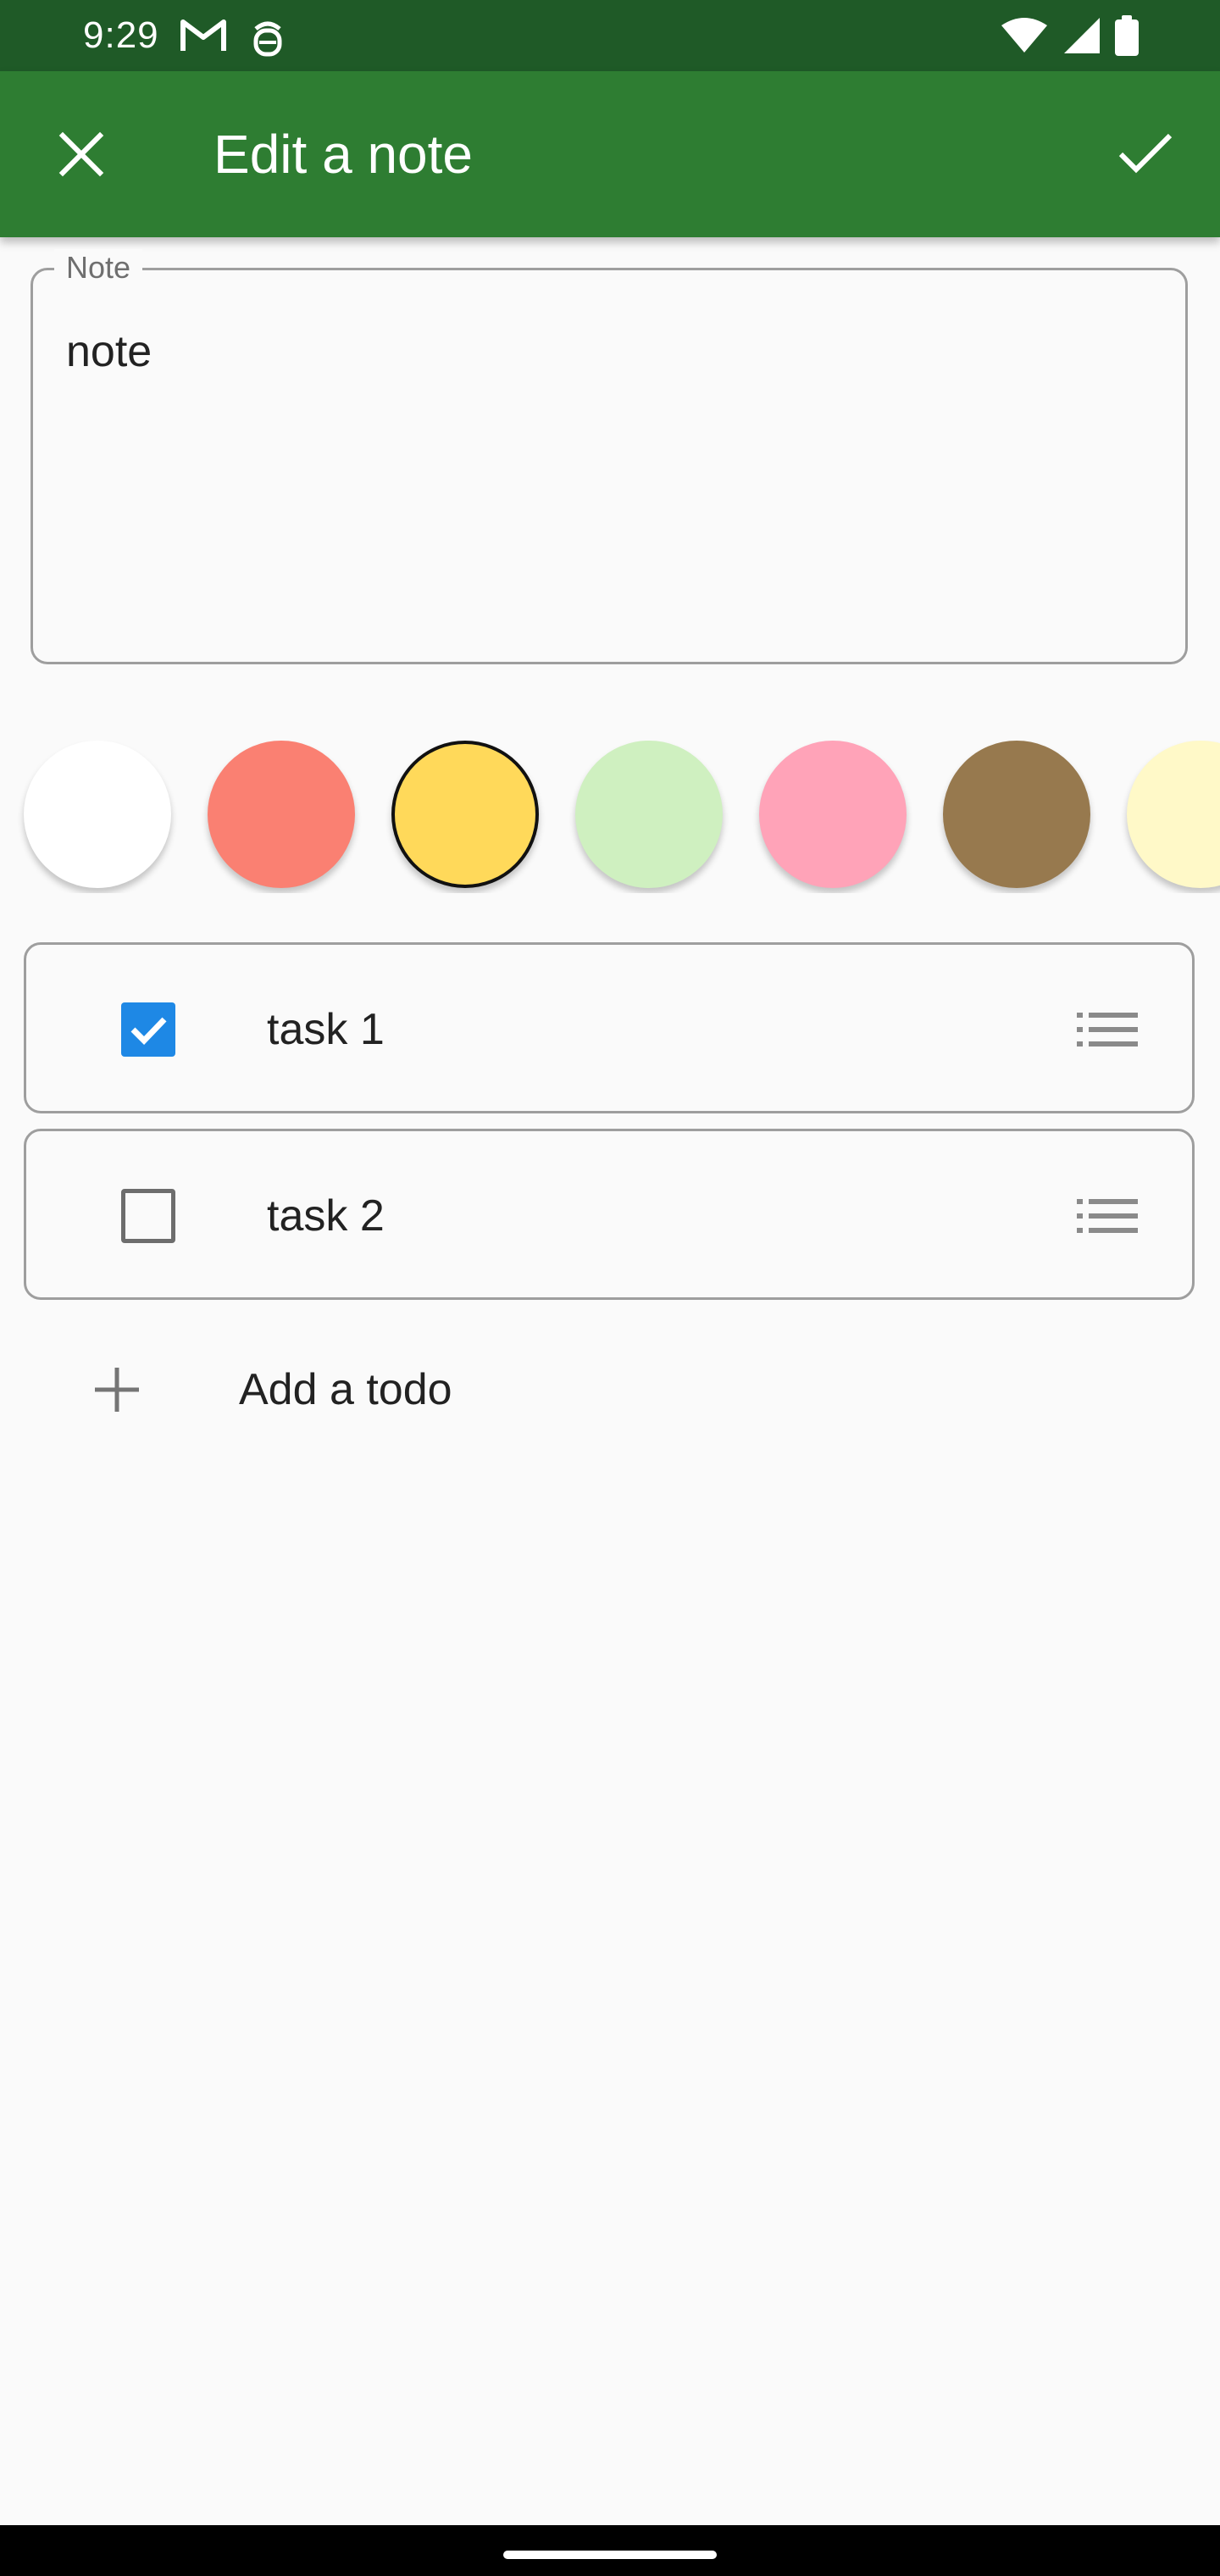 Image resolution: width=1220 pixels, height=2576 pixels. I want to click on color-swatch-cream, so click(1173, 814).